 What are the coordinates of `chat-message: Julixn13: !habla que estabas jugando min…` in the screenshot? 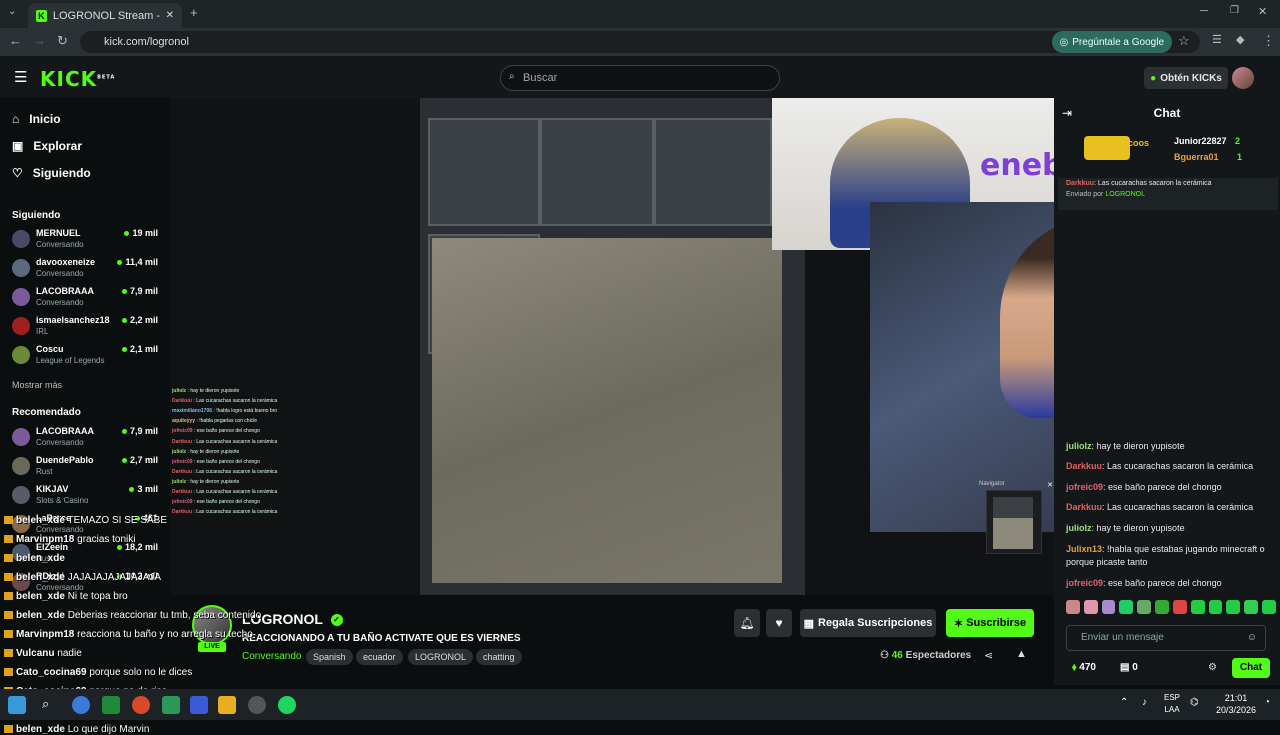 It's located at (1171, 556).